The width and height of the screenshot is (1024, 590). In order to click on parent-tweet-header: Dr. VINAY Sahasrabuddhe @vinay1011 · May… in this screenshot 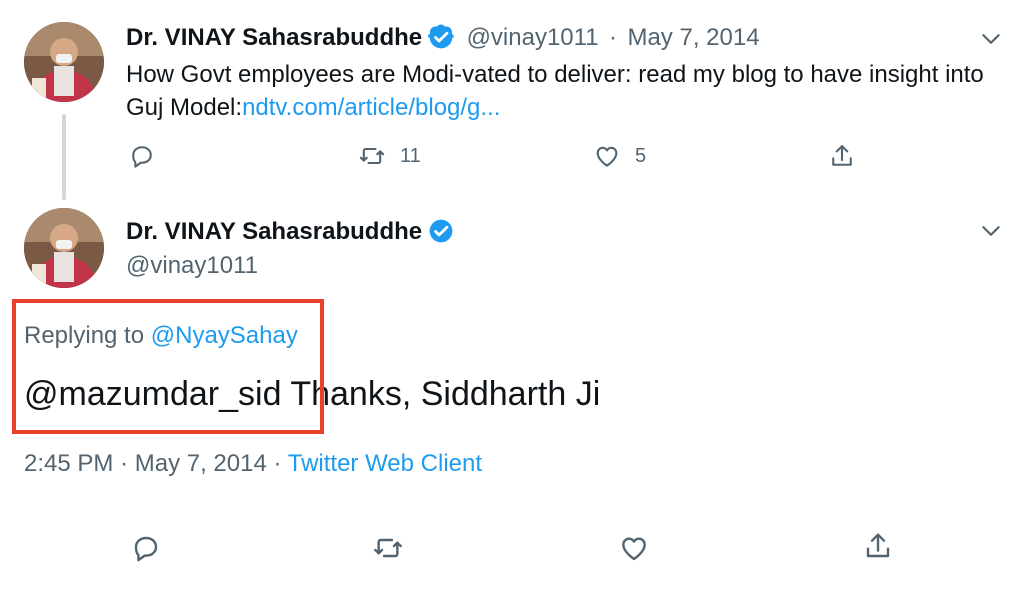, I will do `click(443, 38)`.